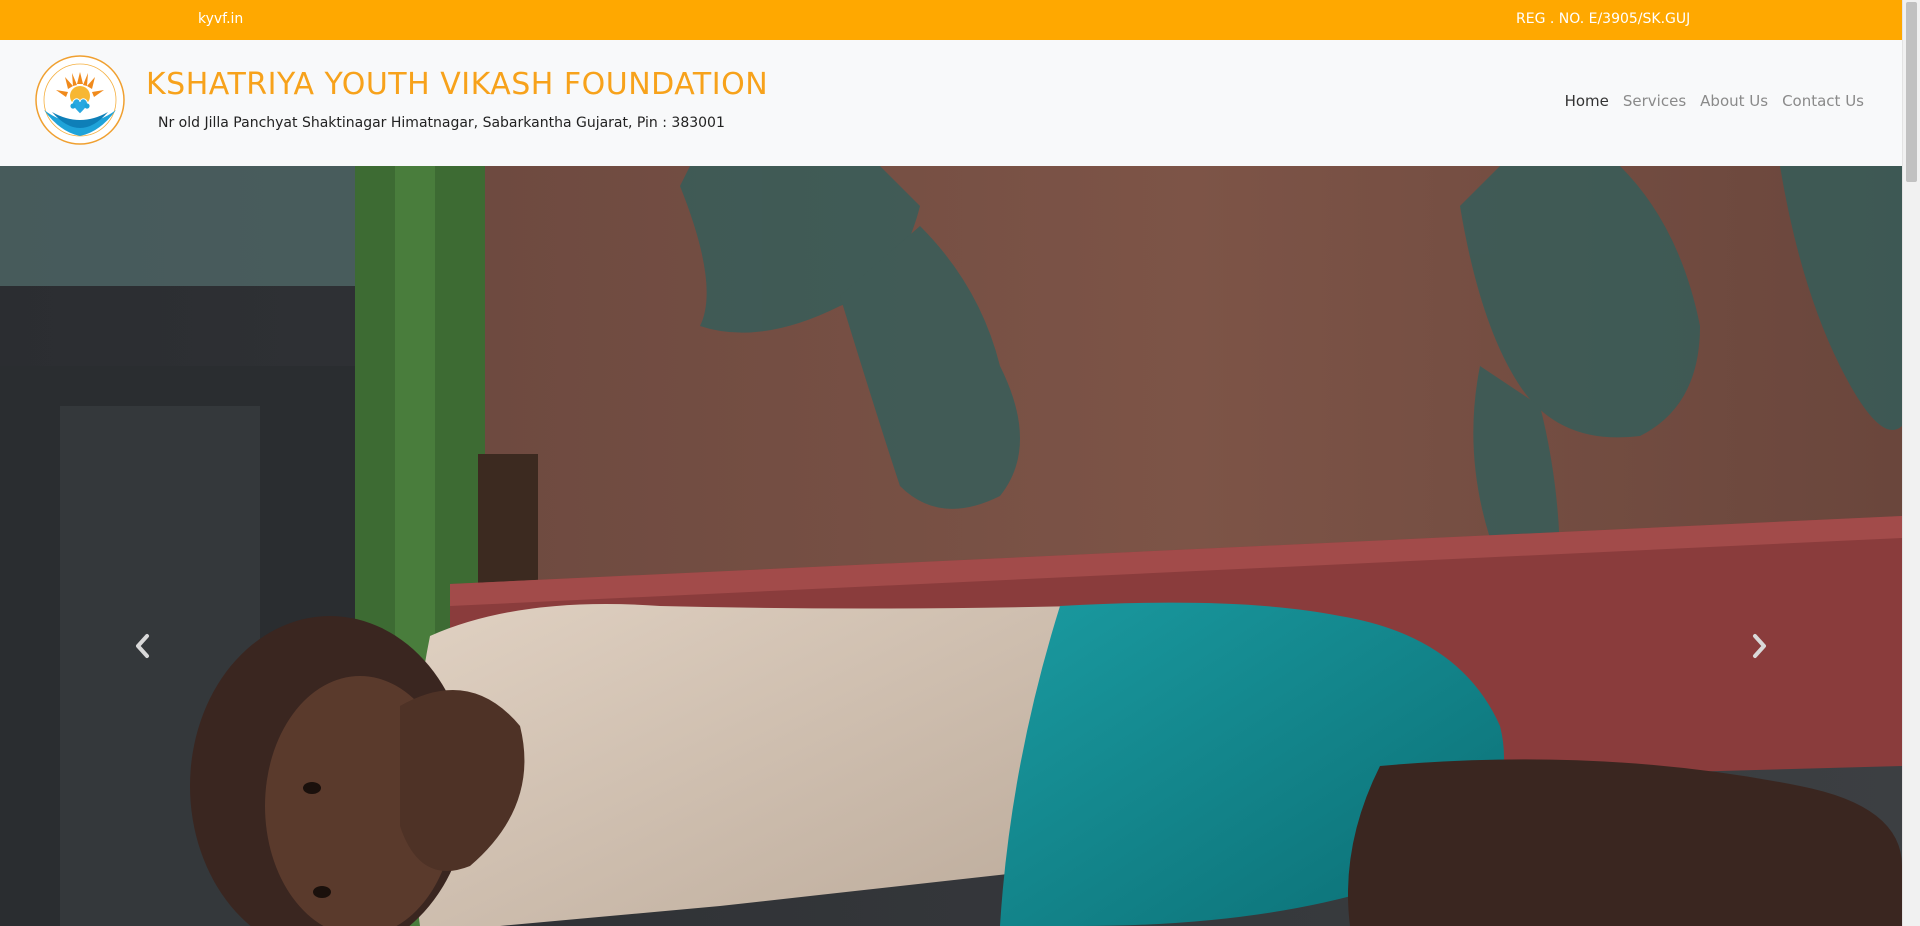  What do you see at coordinates (80, 102) in the screenshot?
I see `foundation-logo` at bounding box center [80, 102].